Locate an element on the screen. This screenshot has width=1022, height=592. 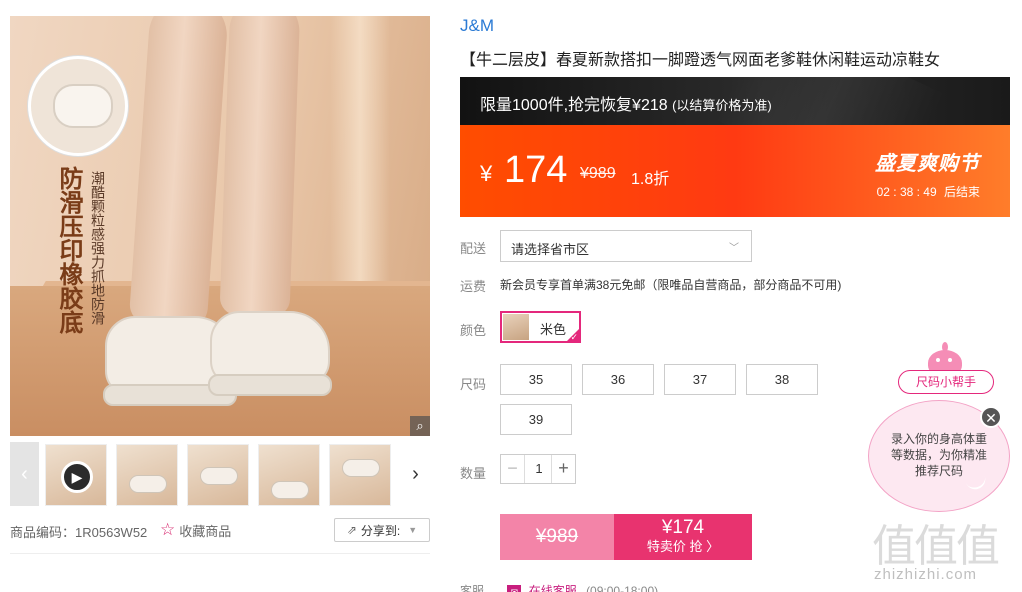
discount-rate: 1.8折 is located at coordinates (650, 179).